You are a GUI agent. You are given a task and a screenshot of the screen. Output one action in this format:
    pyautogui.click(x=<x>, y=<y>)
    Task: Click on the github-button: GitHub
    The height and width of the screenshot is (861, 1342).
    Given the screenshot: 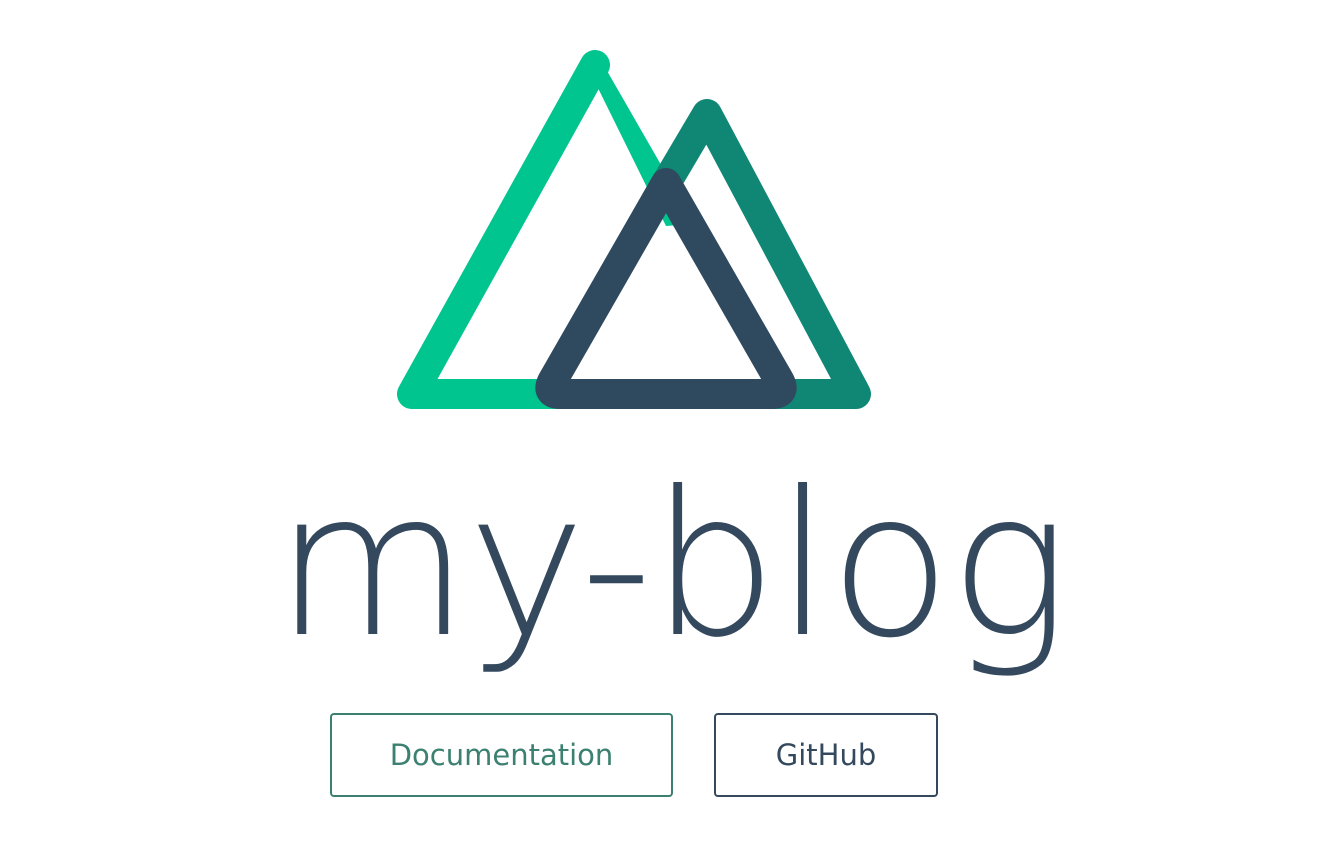 What is the action you would take?
    pyautogui.click(x=826, y=755)
    